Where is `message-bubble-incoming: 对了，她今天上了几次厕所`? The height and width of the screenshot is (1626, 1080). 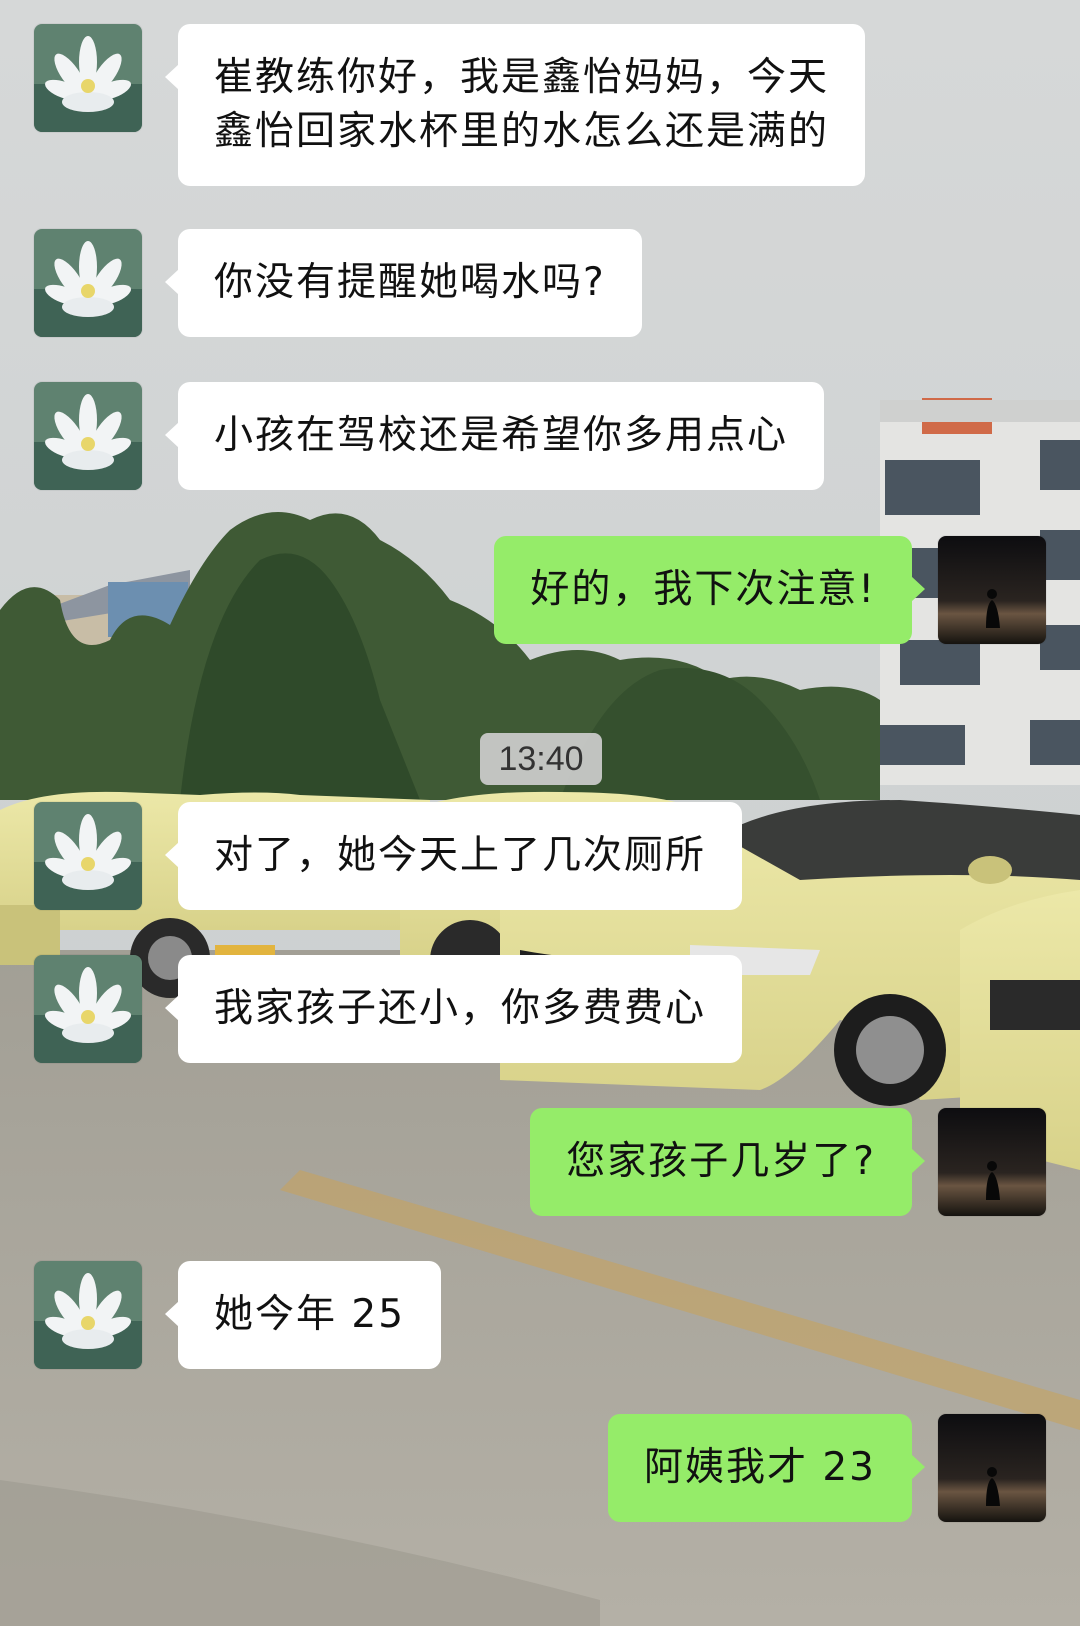
message-bubble-incoming: 对了，她今天上了几次厕所 is located at coordinates (453, 856).